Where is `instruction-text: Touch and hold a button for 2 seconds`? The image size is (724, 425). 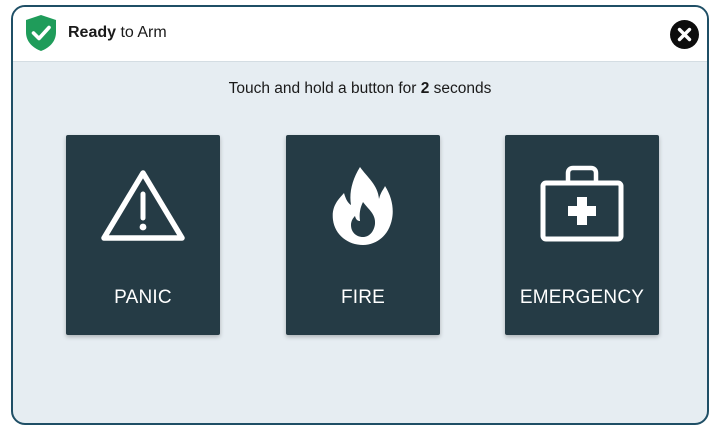
instruction-text: Touch and hold a button for 2 seconds is located at coordinates (360, 89).